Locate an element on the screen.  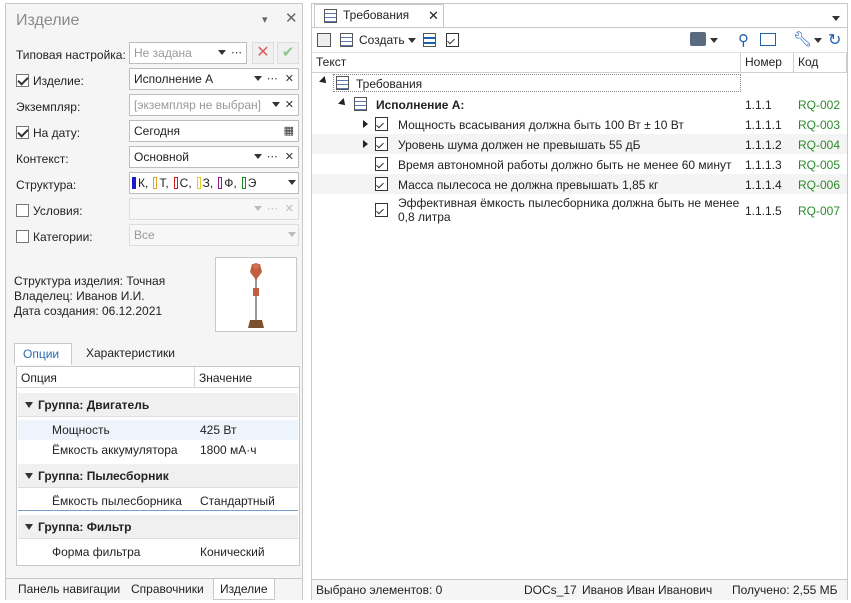
context-select: Основной ⋯ ✕ is located at coordinates (214, 157).